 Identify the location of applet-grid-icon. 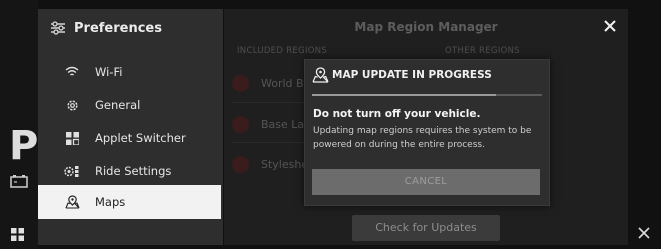
(72, 138).